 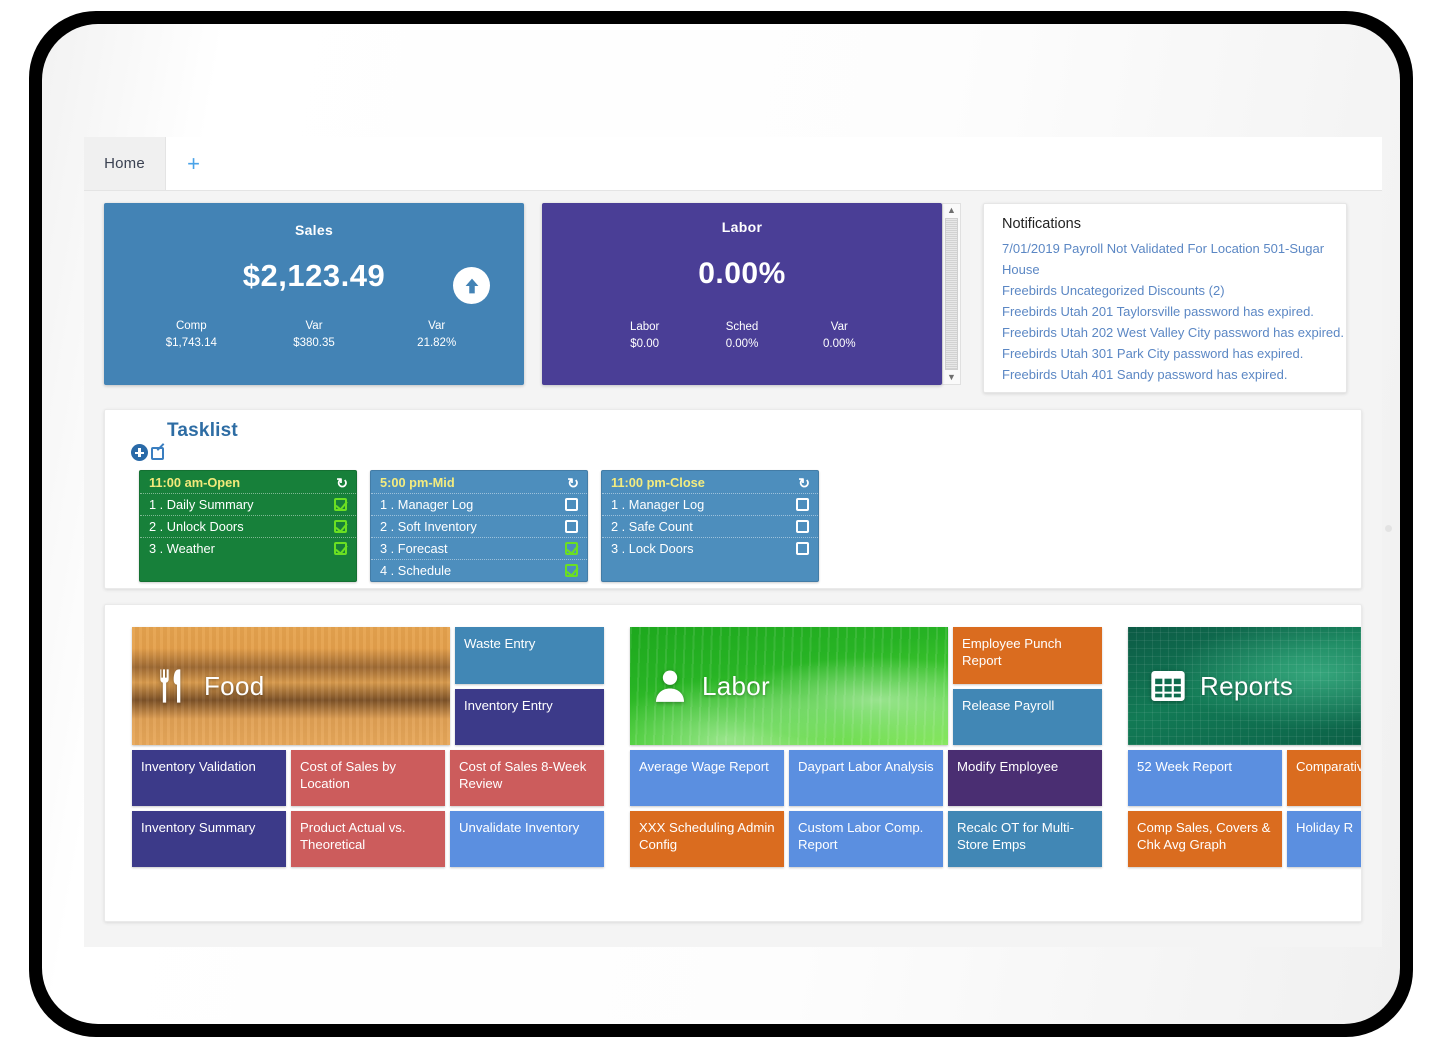 I want to click on labor-stats: Labor $0.00 Sched 0.00% Var 0.00%, so click(x=742, y=335).